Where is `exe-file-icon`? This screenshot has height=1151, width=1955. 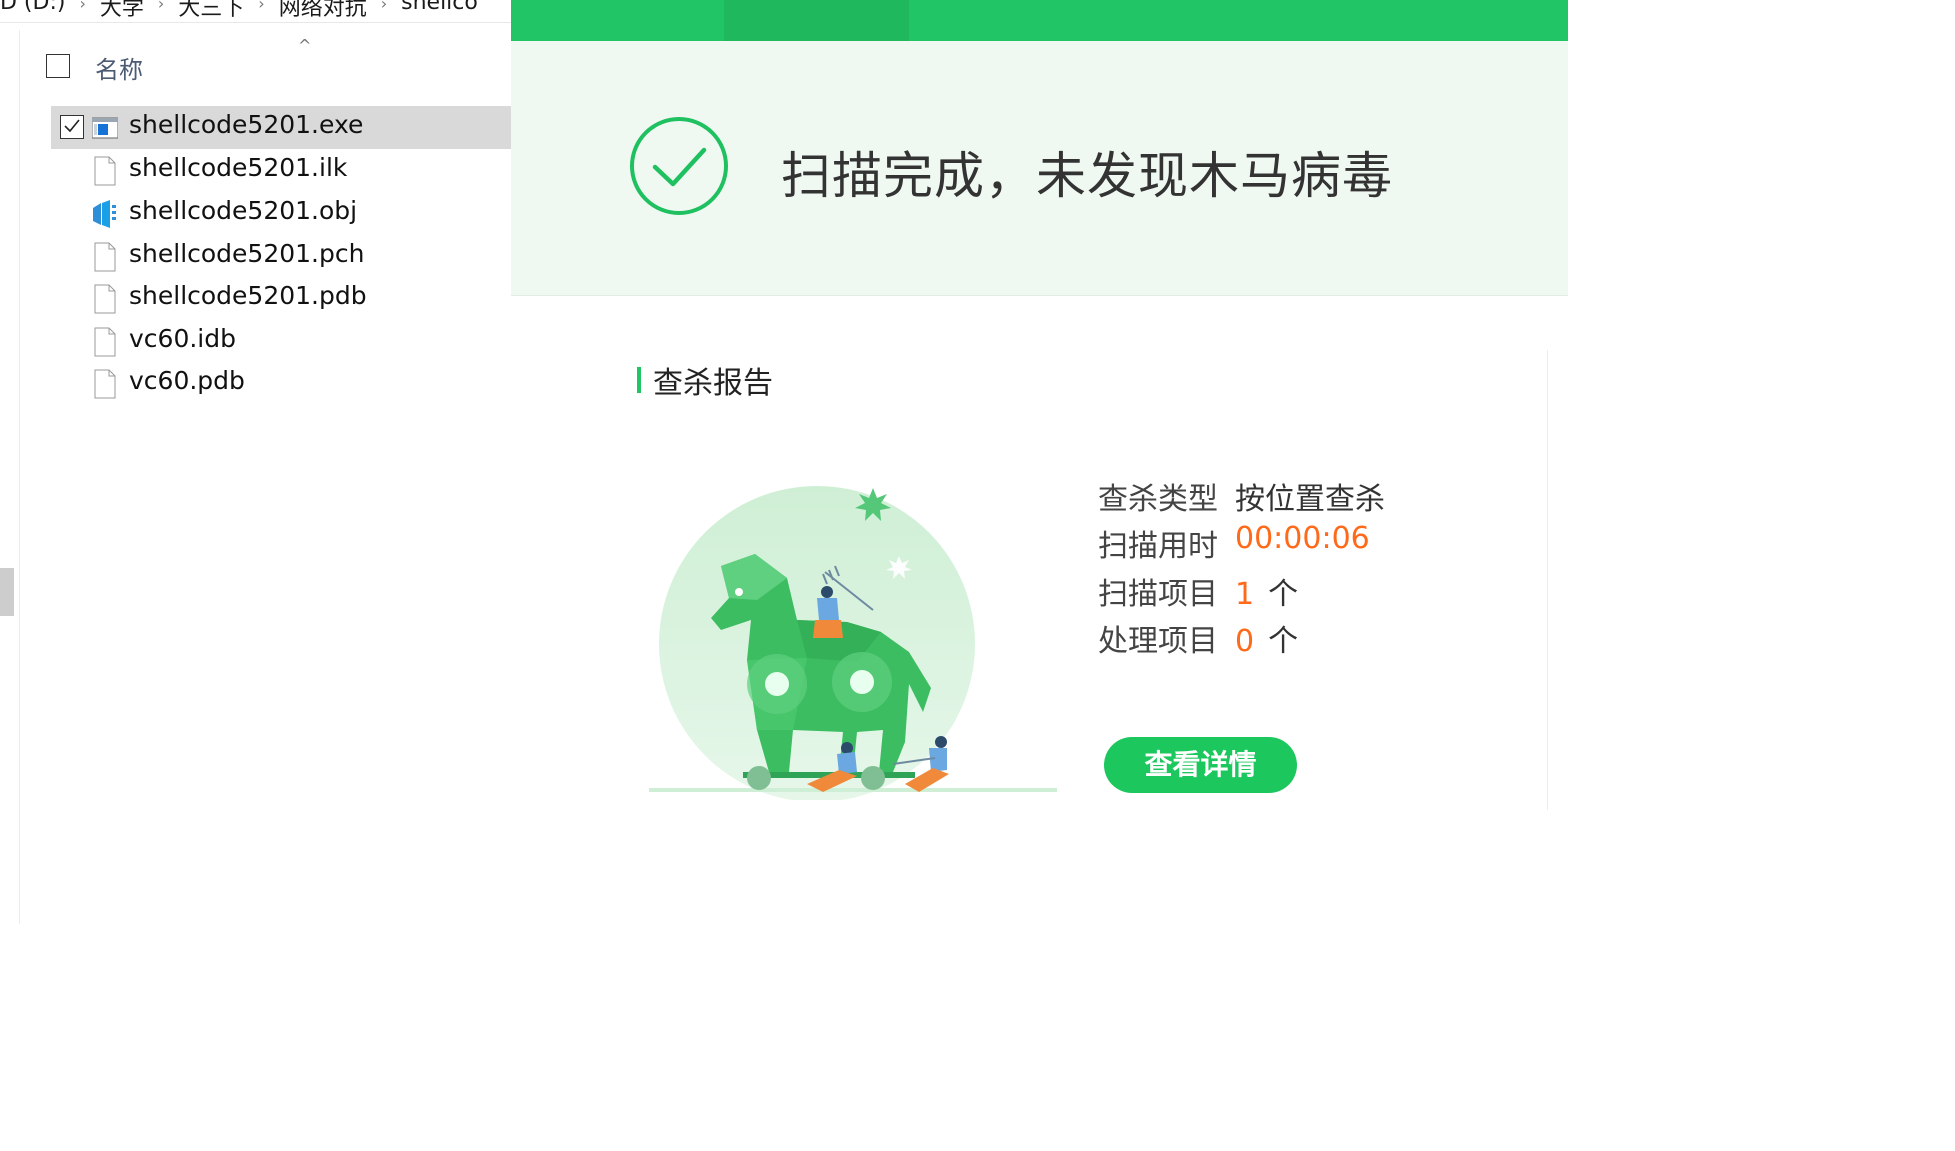 exe-file-icon is located at coordinates (105, 128).